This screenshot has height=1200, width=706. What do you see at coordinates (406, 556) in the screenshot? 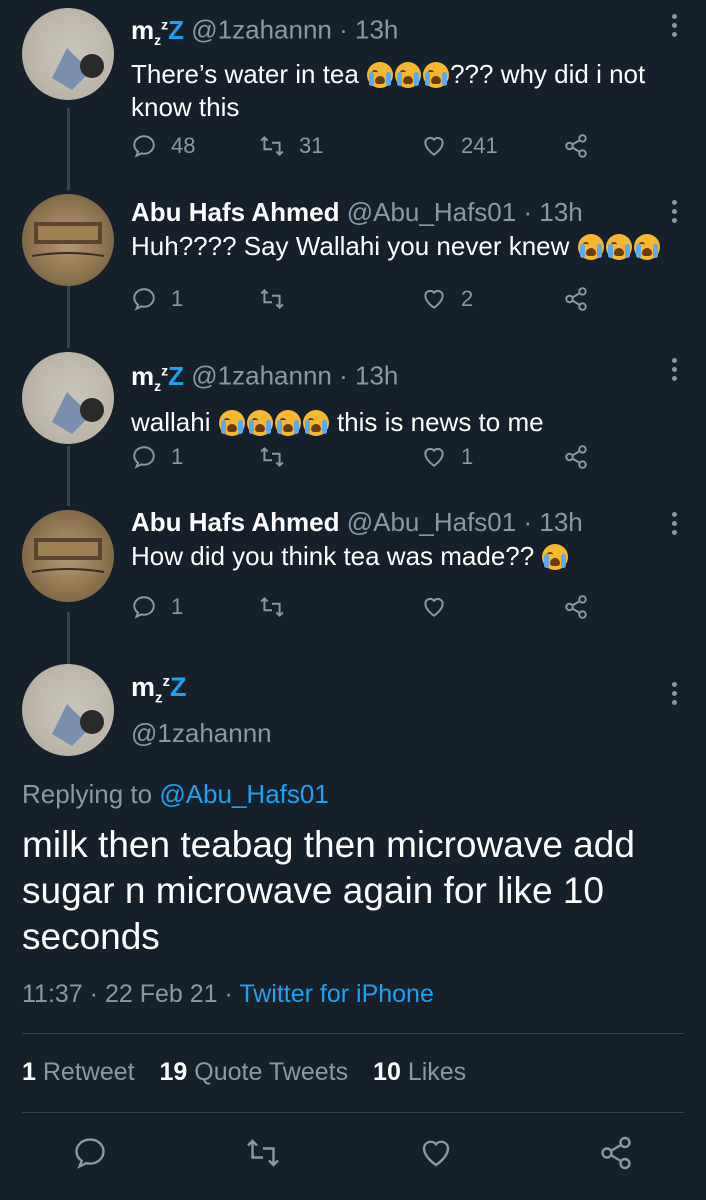
I see `tweet-text: How did you think tea was made??` at bounding box center [406, 556].